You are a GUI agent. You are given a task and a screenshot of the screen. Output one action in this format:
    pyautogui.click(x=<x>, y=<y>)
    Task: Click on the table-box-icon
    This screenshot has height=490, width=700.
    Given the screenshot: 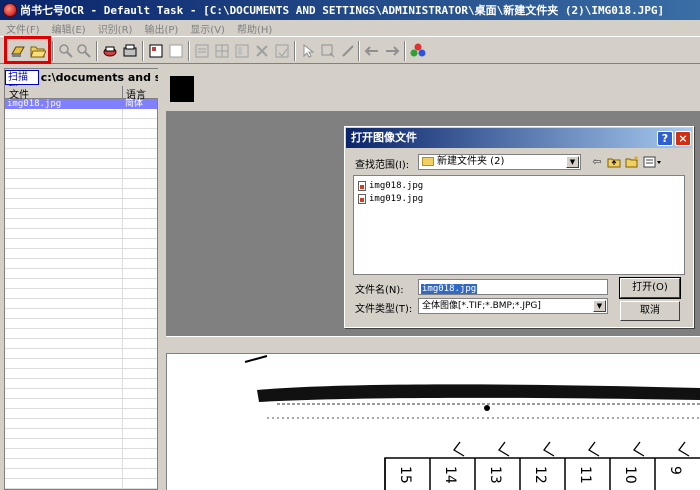 What is the action you would take?
    pyautogui.click(x=222, y=51)
    